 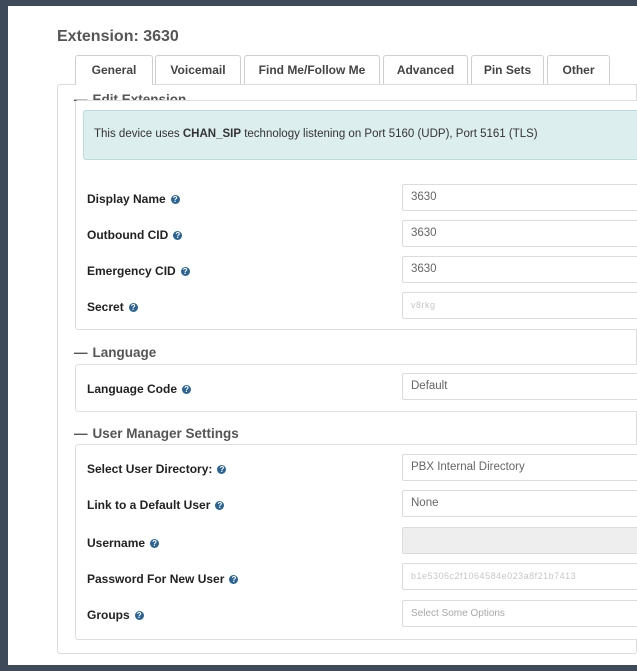 I want to click on language-toggle: — Language, so click(x=115, y=352).